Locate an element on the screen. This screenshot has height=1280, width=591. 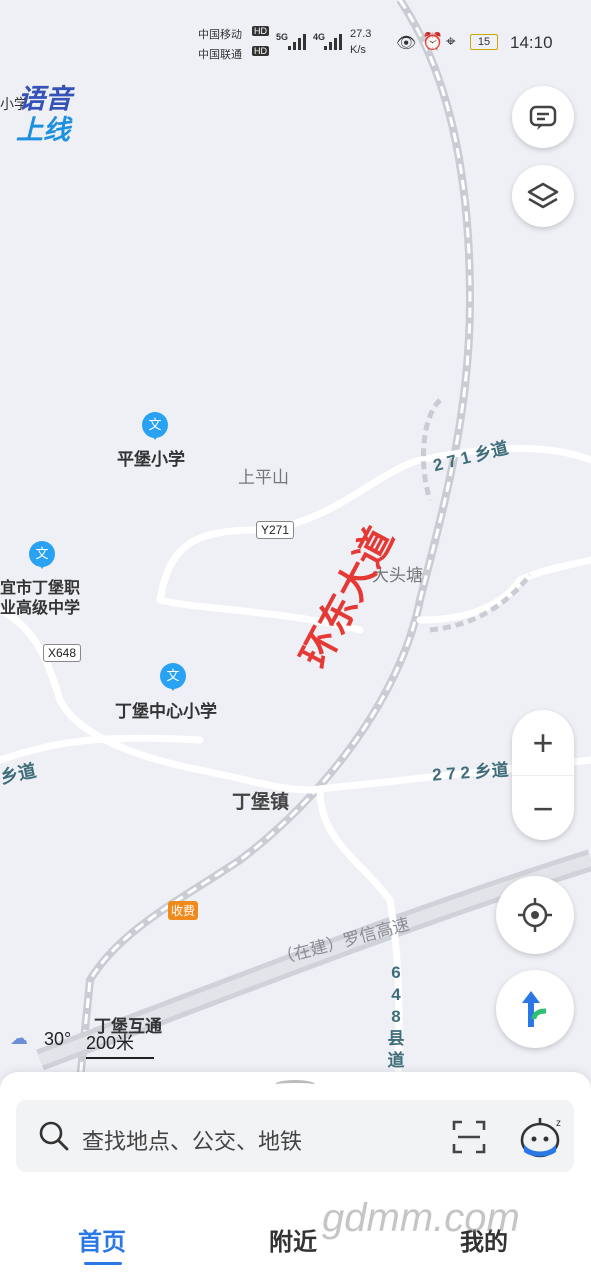
locate-button is located at coordinates (535, 915).